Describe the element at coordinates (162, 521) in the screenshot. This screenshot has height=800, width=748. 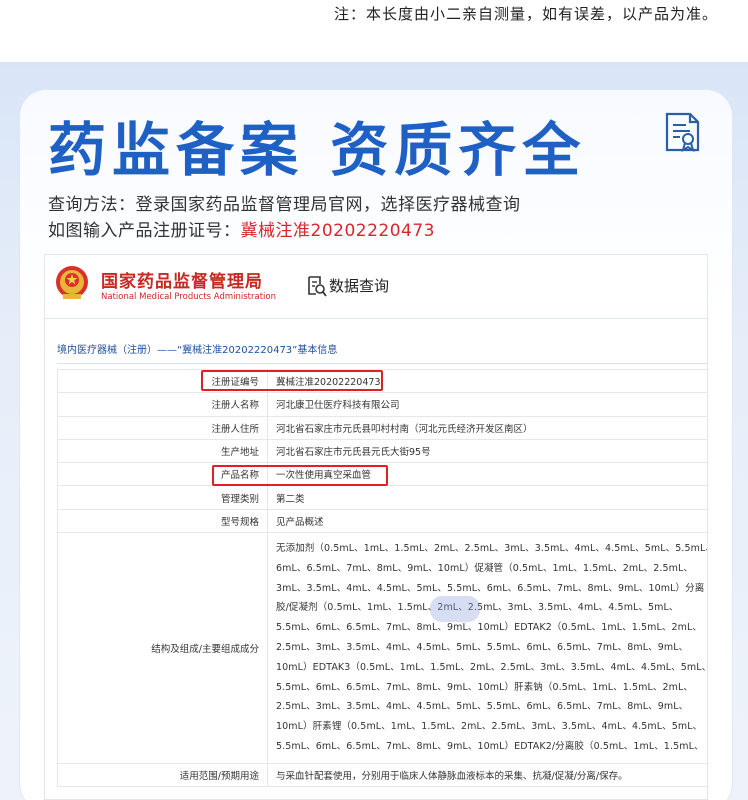
I see `field-label: 型号规格` at that location.